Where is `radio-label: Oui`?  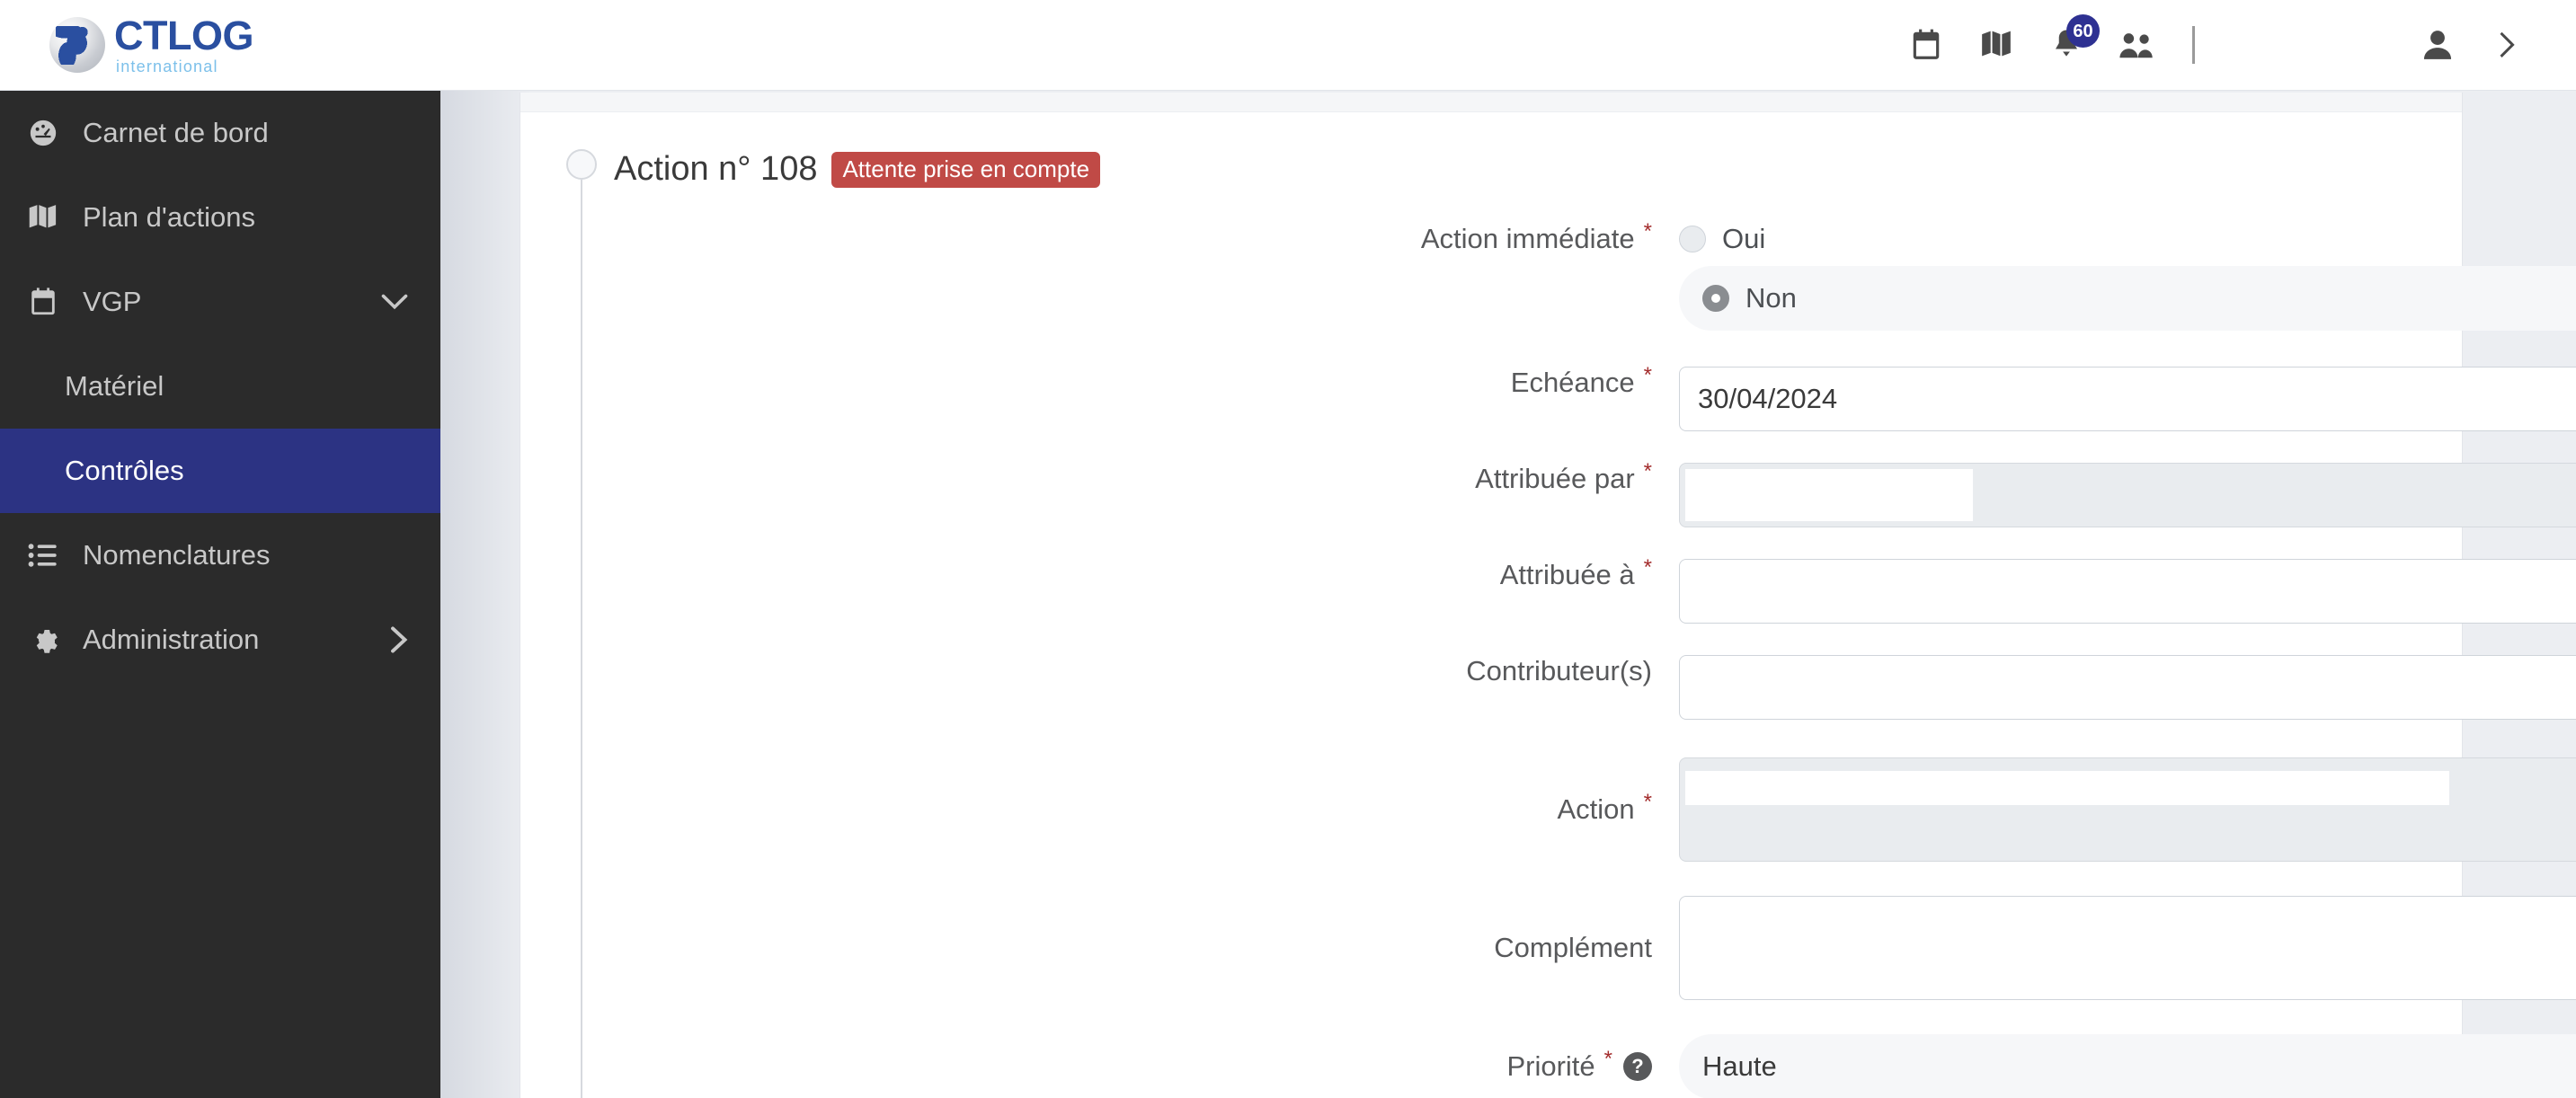 radio-label: Oui is located at coordinates (1744, 238).